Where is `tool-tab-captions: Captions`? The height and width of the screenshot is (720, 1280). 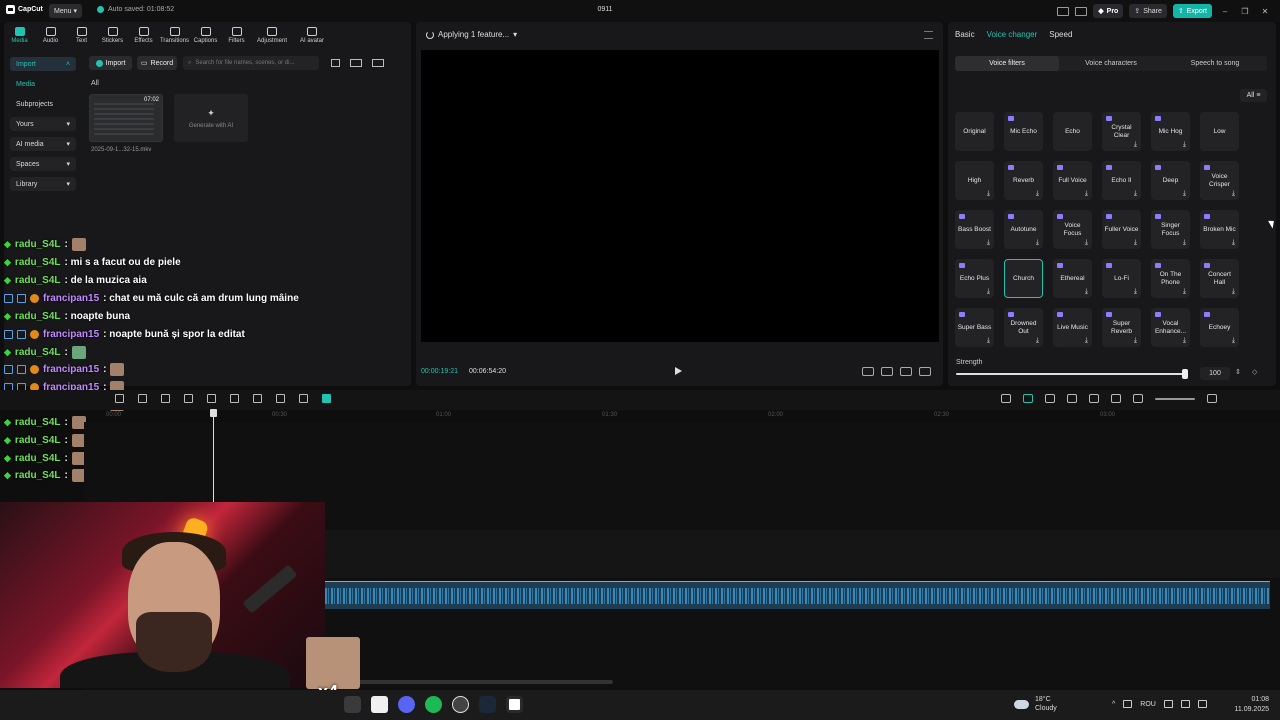 tool-tab-captions: Captions is located at coordinates (205, 36).